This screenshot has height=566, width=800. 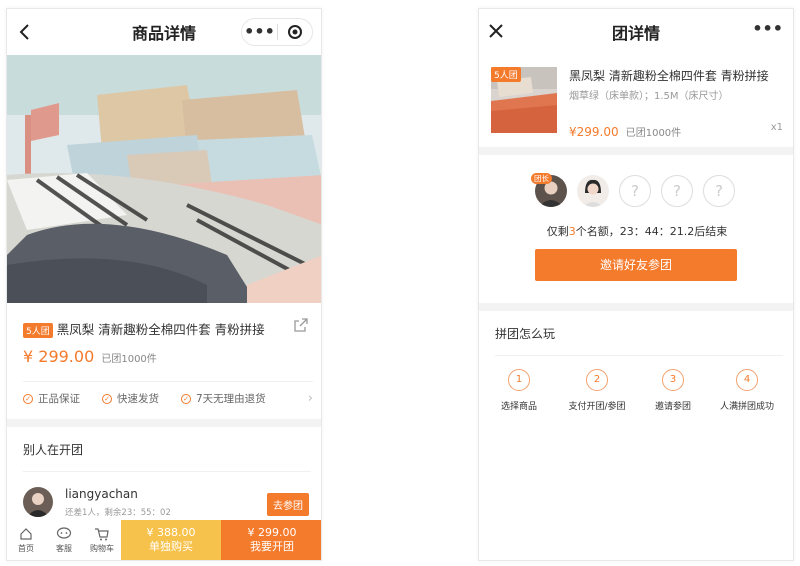 I want to click on price-row: ¥ 299.00 已团1000件, so click(x=90, y=356).